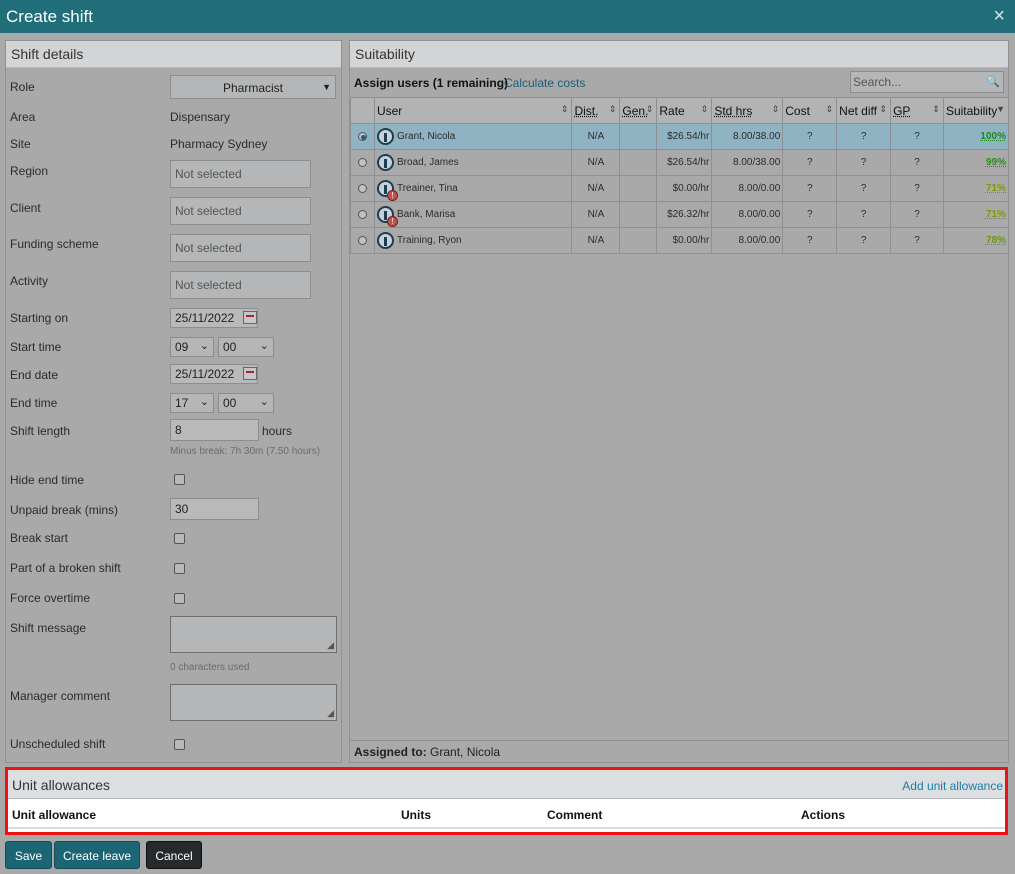 Image resolution: width=1015 pixels, height=874 pixels. What do you see at coordinates (214, 509) in the screenshot?
I see `unpaid-break-input: 30` at bounding box center [214, 509].